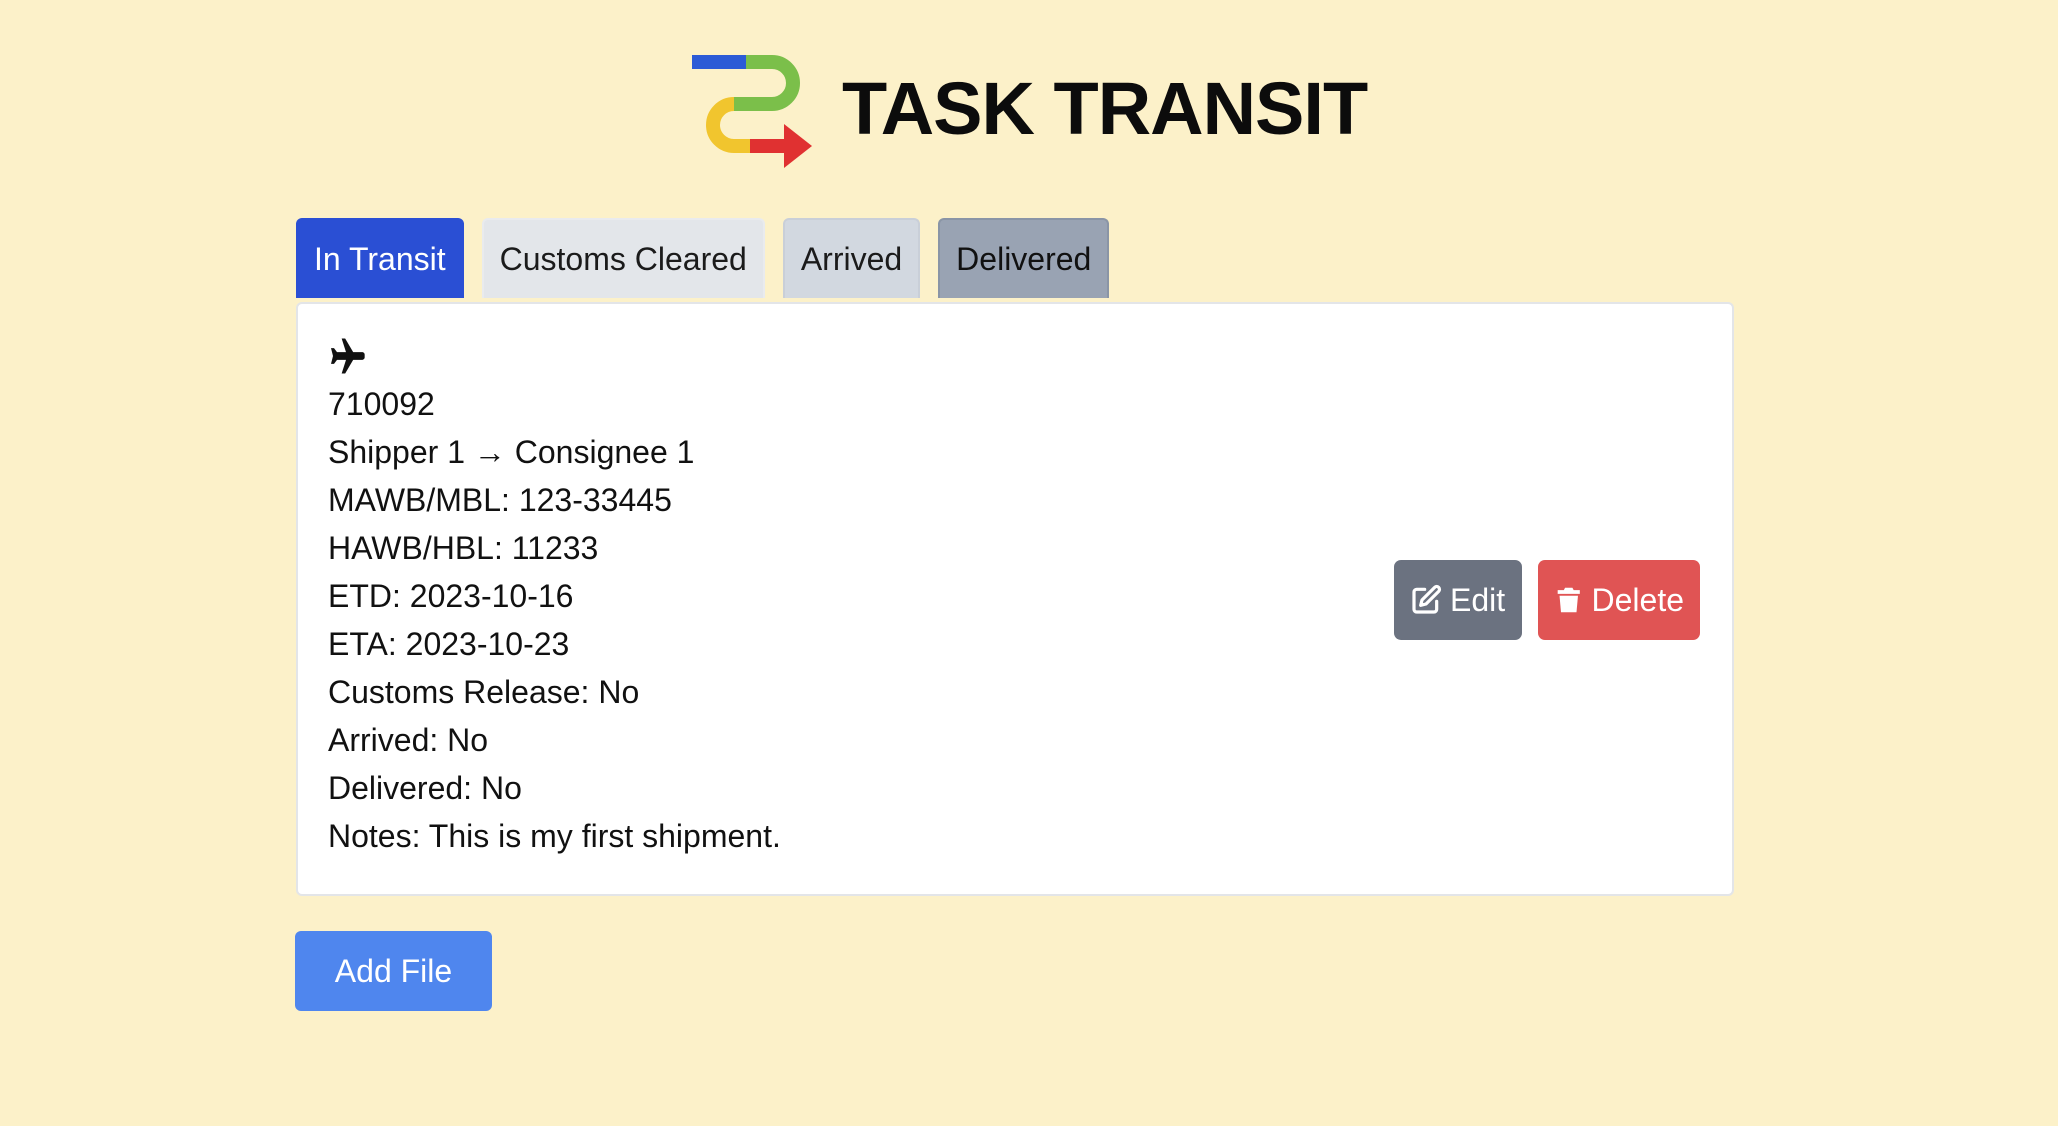 The height and width of the screenshot is (1126, 2058). I want to click on app-header: TASK TRANSIT, so click(1029, 108).